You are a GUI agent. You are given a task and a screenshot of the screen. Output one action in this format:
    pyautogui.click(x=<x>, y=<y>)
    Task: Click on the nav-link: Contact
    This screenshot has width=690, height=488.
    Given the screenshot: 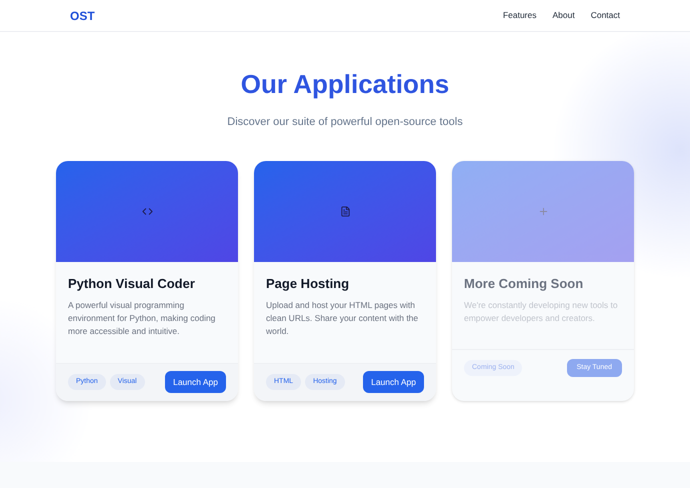 What is the action you would take?
    pyautogui.click(x=605, y=15)
    